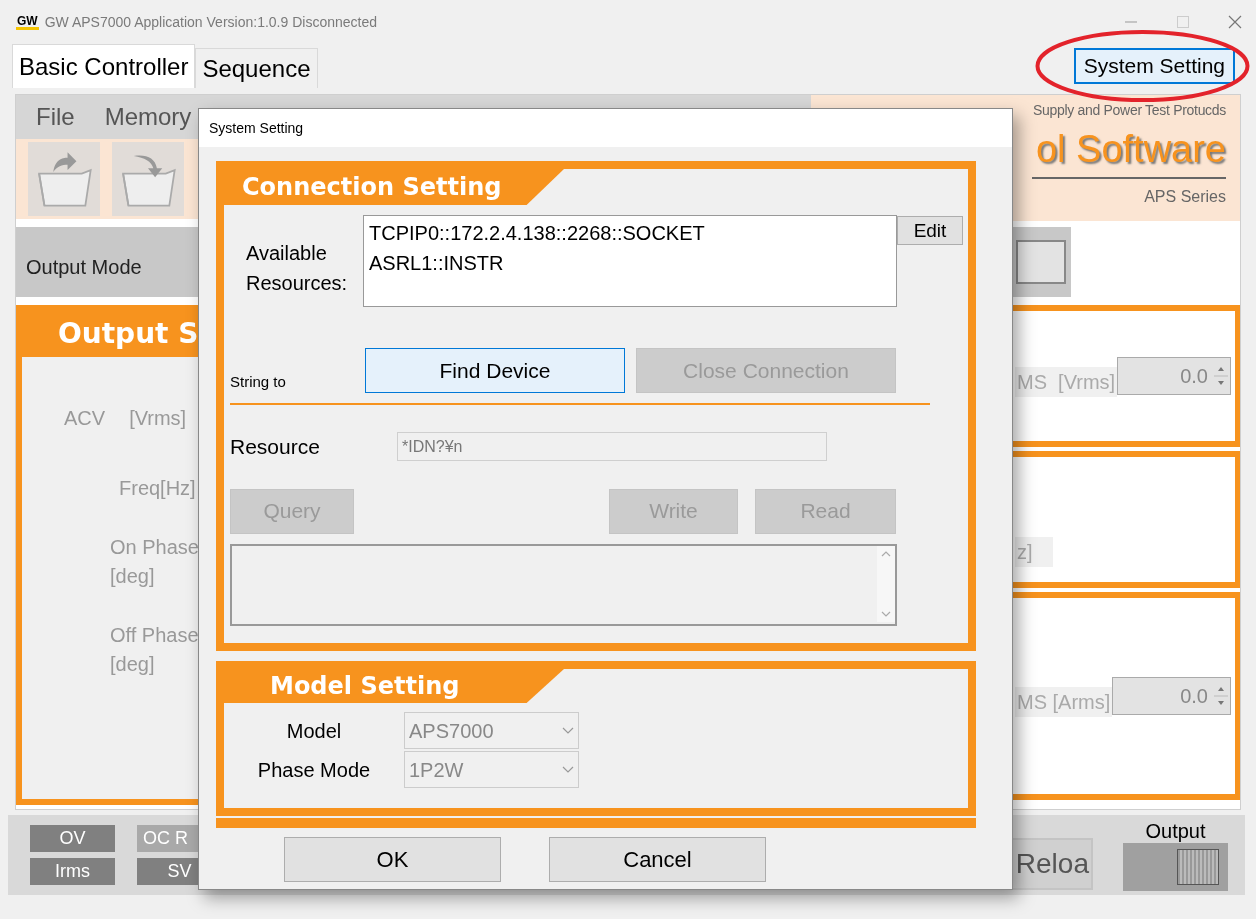 This screenshot has height=919, width=1256. Describe the element at coordinates (297, 268) in the screenshot. I see `resources-label: Available Resources:` at that location.